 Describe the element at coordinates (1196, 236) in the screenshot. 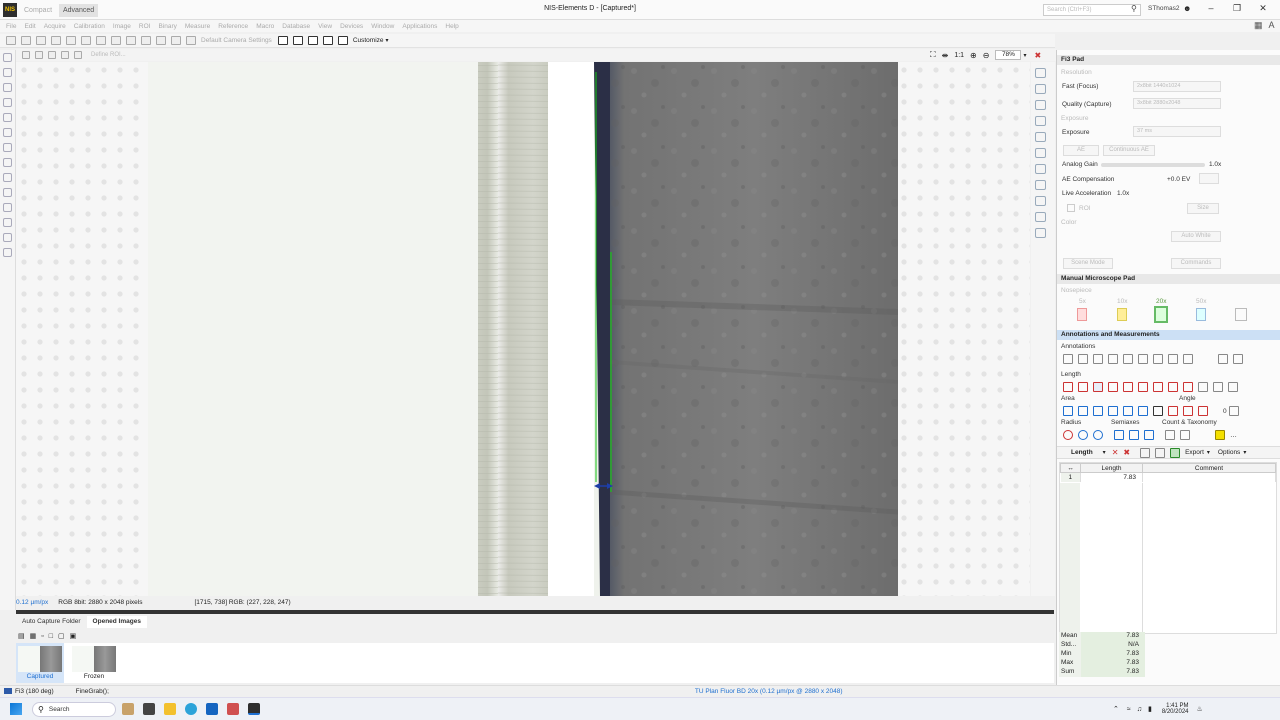

I see `auto-white-button: Auto White` at that location.